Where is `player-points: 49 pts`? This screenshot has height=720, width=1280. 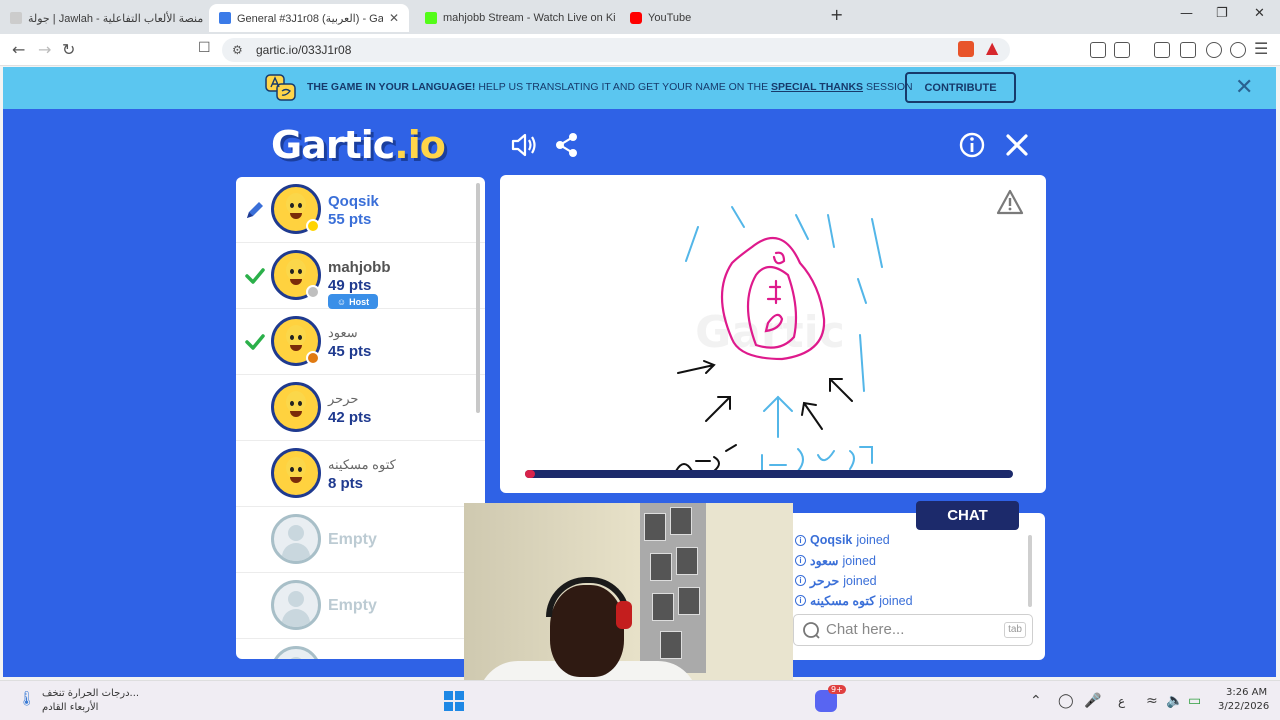 player-points: 49 pts is located at coordinates (350, 285).